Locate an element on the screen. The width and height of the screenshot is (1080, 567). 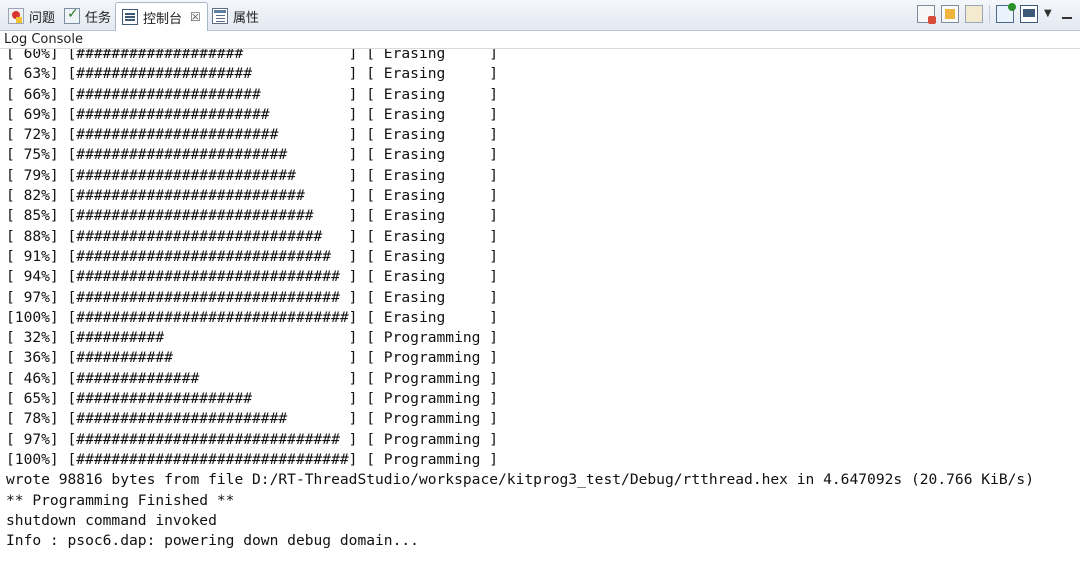
console-title: Log Console is located at coordinates (540, 40).